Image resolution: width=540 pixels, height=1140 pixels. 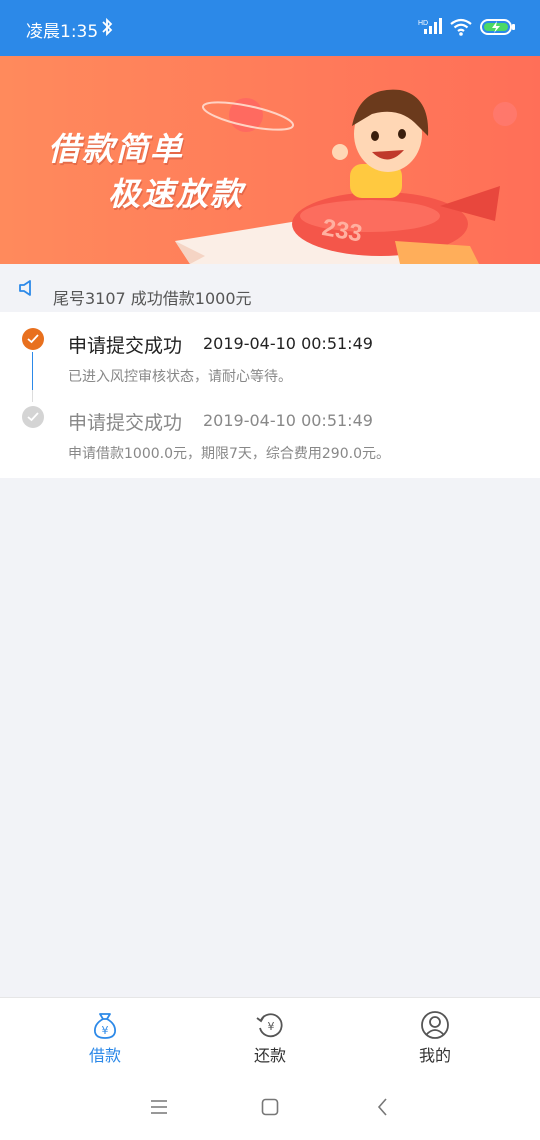 What do you see at coordinates (430, 26) in the screenshot?
I see `signal-icon: HD` at bounding box center [430, 26].